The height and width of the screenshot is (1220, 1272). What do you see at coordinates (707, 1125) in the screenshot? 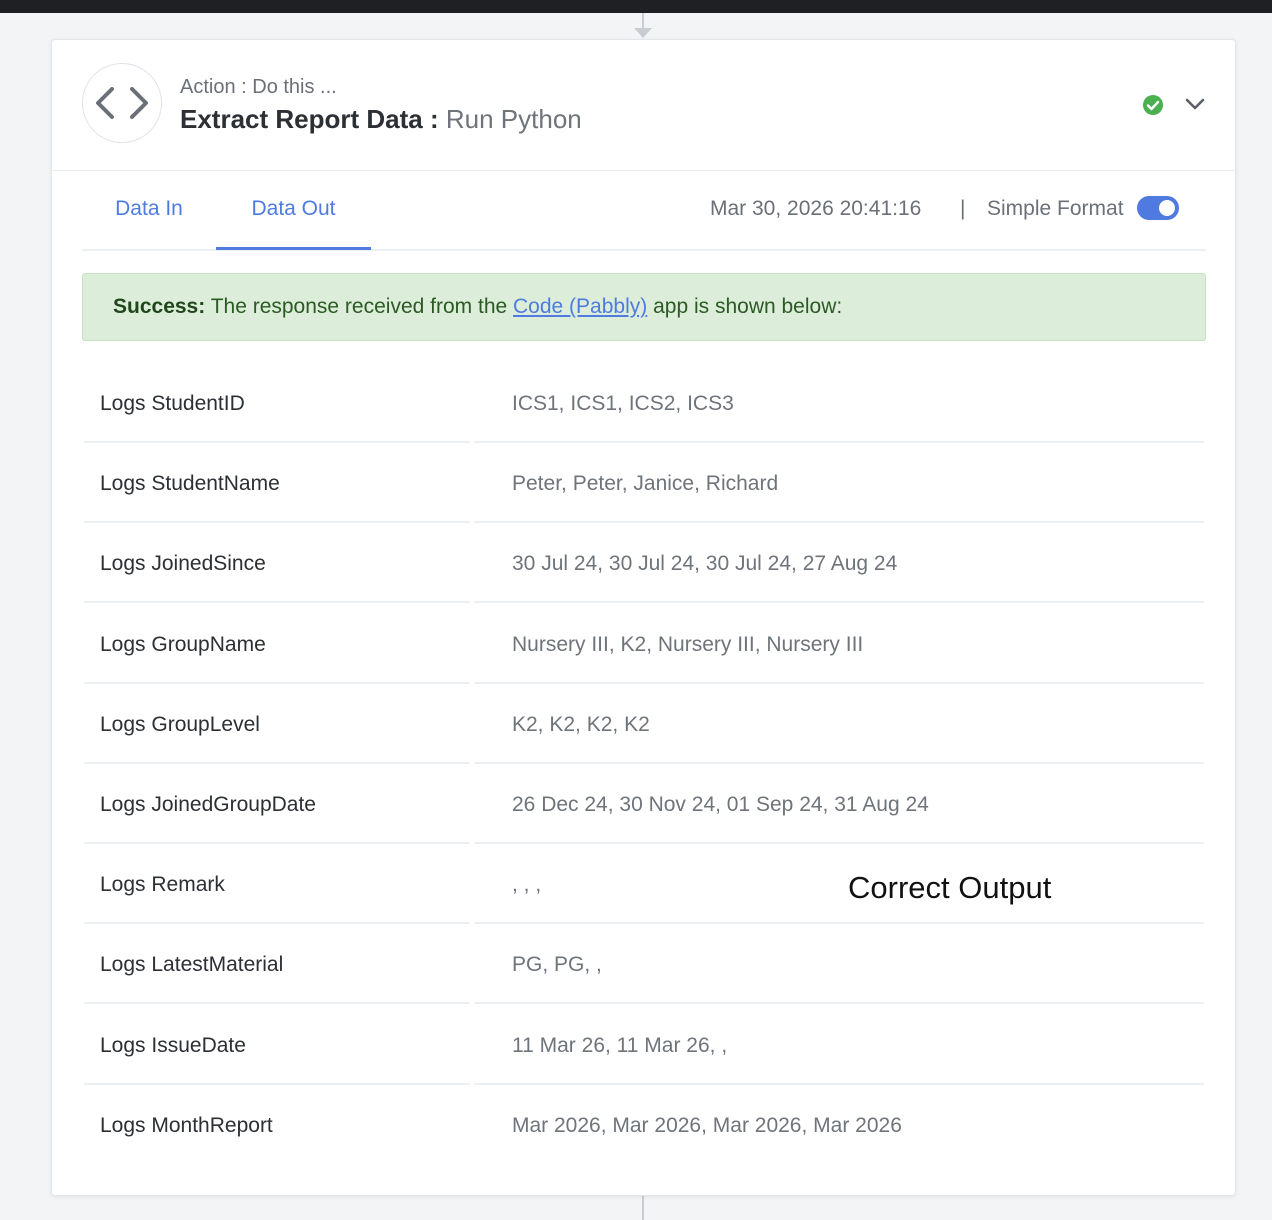
I see `row-value: Mar 2026, Mar 2026, Mar 2026, Mar 2026` at bounding box center [707, 1125].